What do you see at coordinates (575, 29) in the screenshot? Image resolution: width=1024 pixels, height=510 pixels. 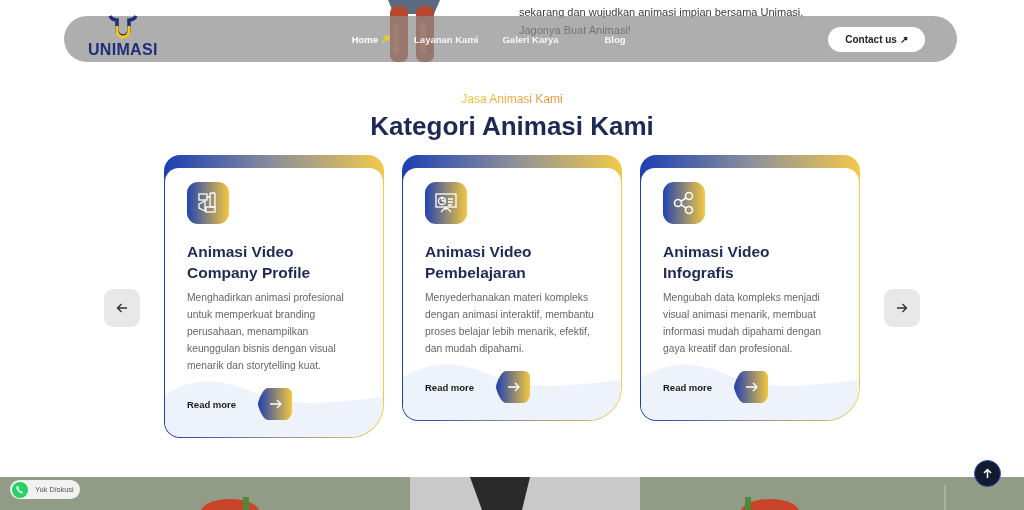 I see `hero-text-line: Jagonya Buat Animasi!` at bounding box center [575, 29].